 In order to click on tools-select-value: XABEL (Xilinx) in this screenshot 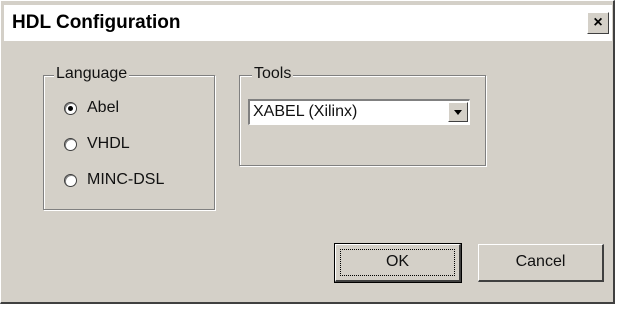, I will do `click(305, 111)`.